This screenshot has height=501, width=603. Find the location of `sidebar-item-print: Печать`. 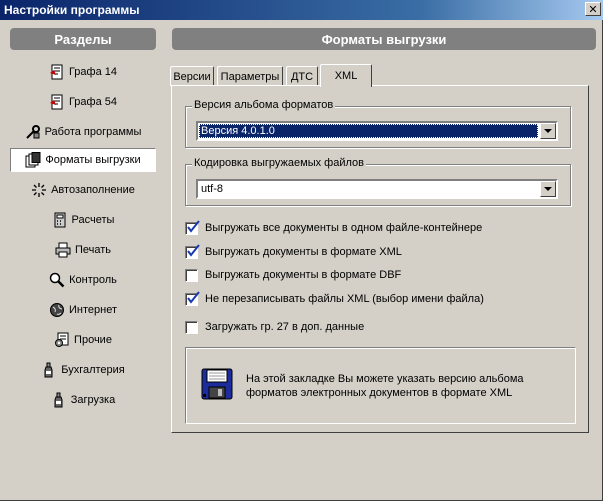

sidebar-item-print: Печать is located at coordinates (83, 250).